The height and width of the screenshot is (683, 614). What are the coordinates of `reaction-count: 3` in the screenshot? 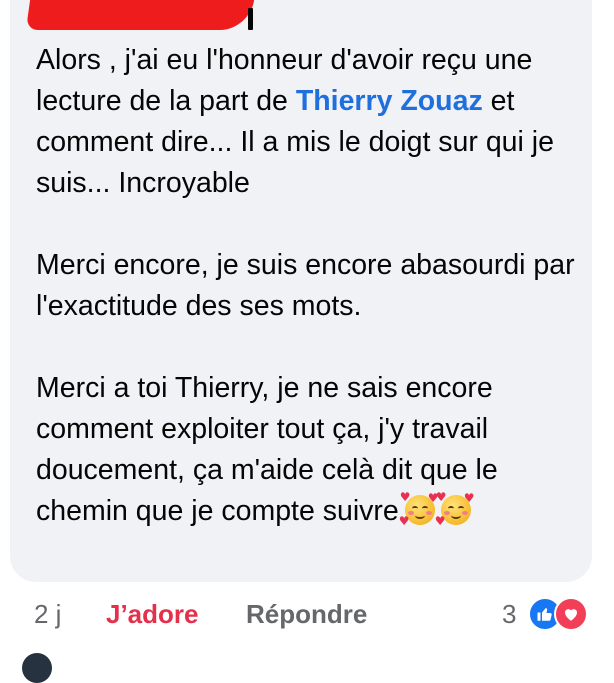 It's located at (509, 614).